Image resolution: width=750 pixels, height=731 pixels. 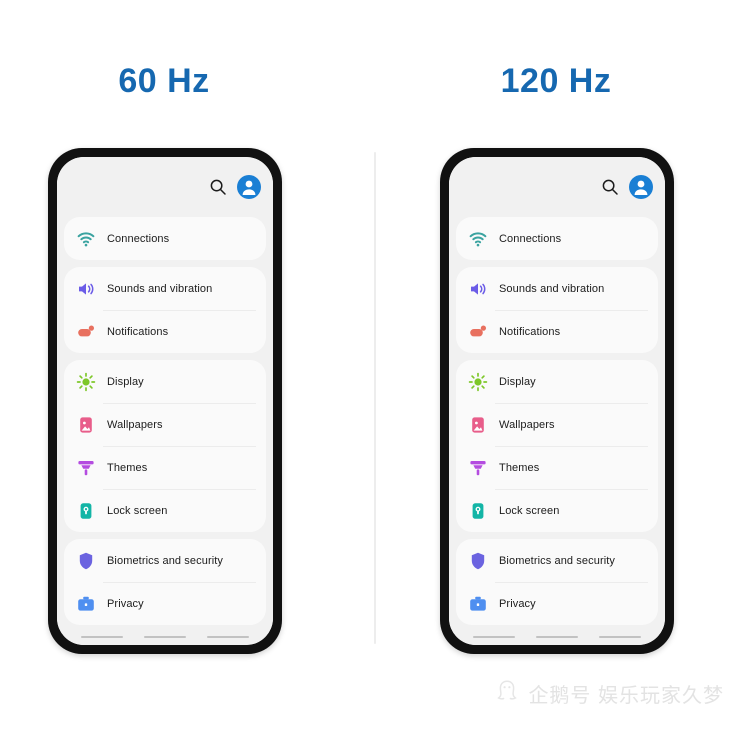 What do you see at coordinates (626, 696) in the screenshot?
I see `watermark-text: 企鹅号 娱乐玩家久梦` at bounding box center [626, 696].